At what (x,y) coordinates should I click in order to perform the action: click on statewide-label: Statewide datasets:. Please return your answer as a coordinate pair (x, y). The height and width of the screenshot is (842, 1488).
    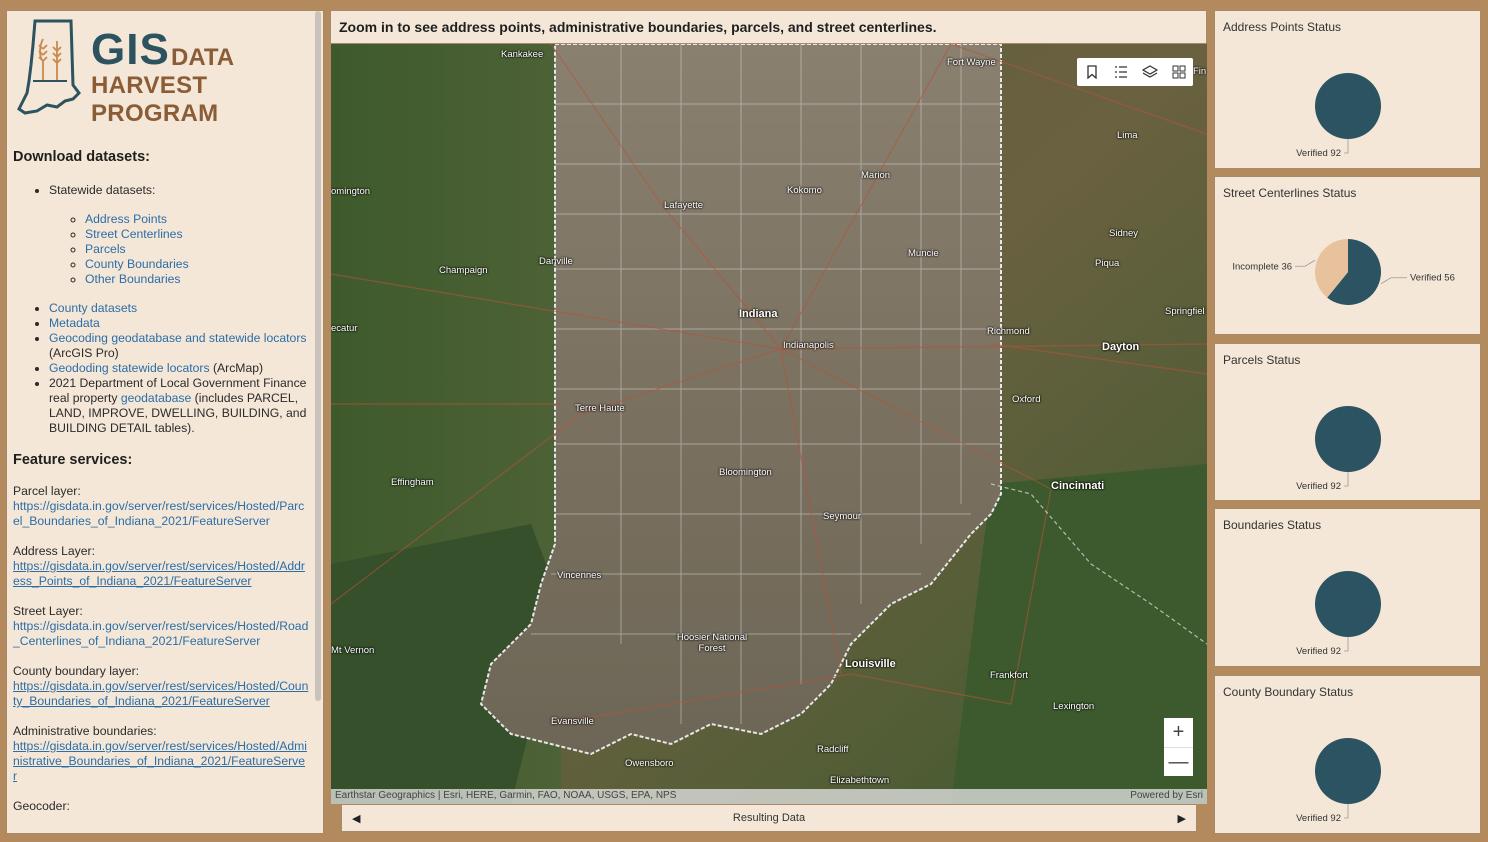
    Looking at the image, I should click on (102, 190).